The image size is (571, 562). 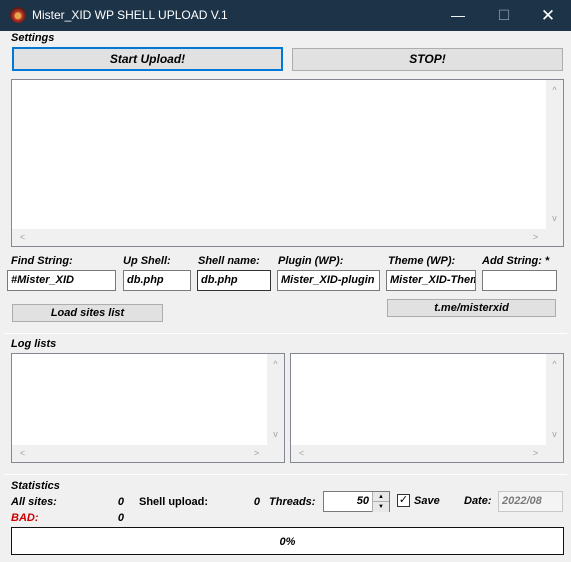 What do you see at coordinates (311, 261) in the screenshot?
I see `plugin-label: Plugin (WP):` at bounding box center [311, 261].